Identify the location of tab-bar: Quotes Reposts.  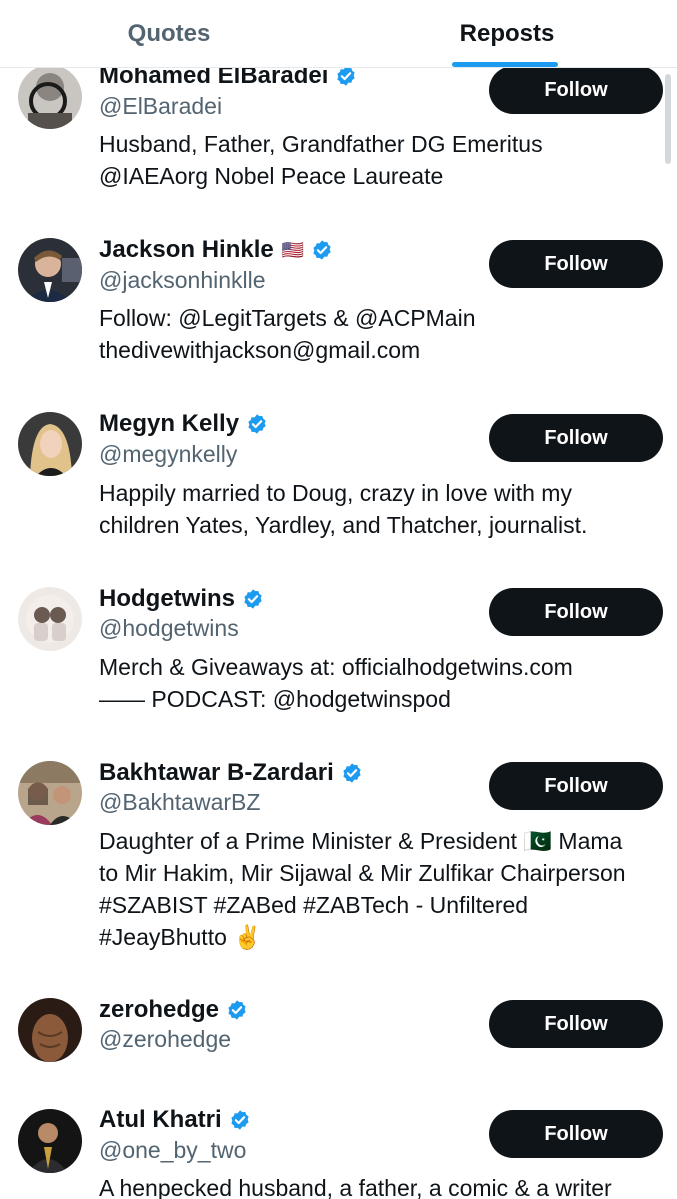
(338, 34).